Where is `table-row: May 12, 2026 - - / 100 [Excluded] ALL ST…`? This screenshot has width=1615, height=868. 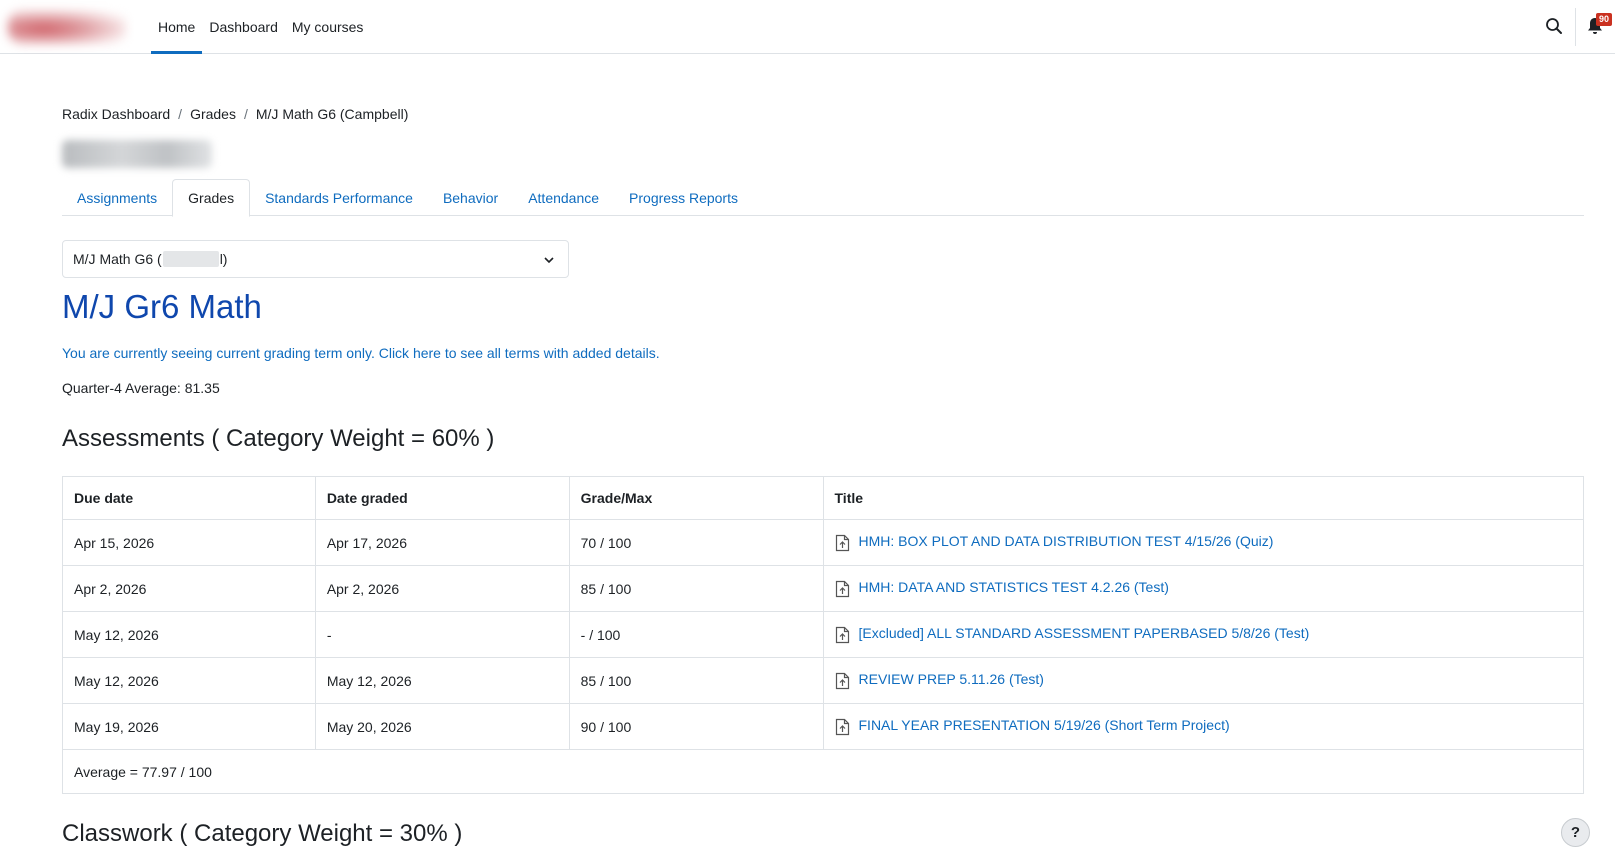 table-row: May 12, 2026 - - / 100 [Excluded] ALL ST… is located at coordinates (823, 634).